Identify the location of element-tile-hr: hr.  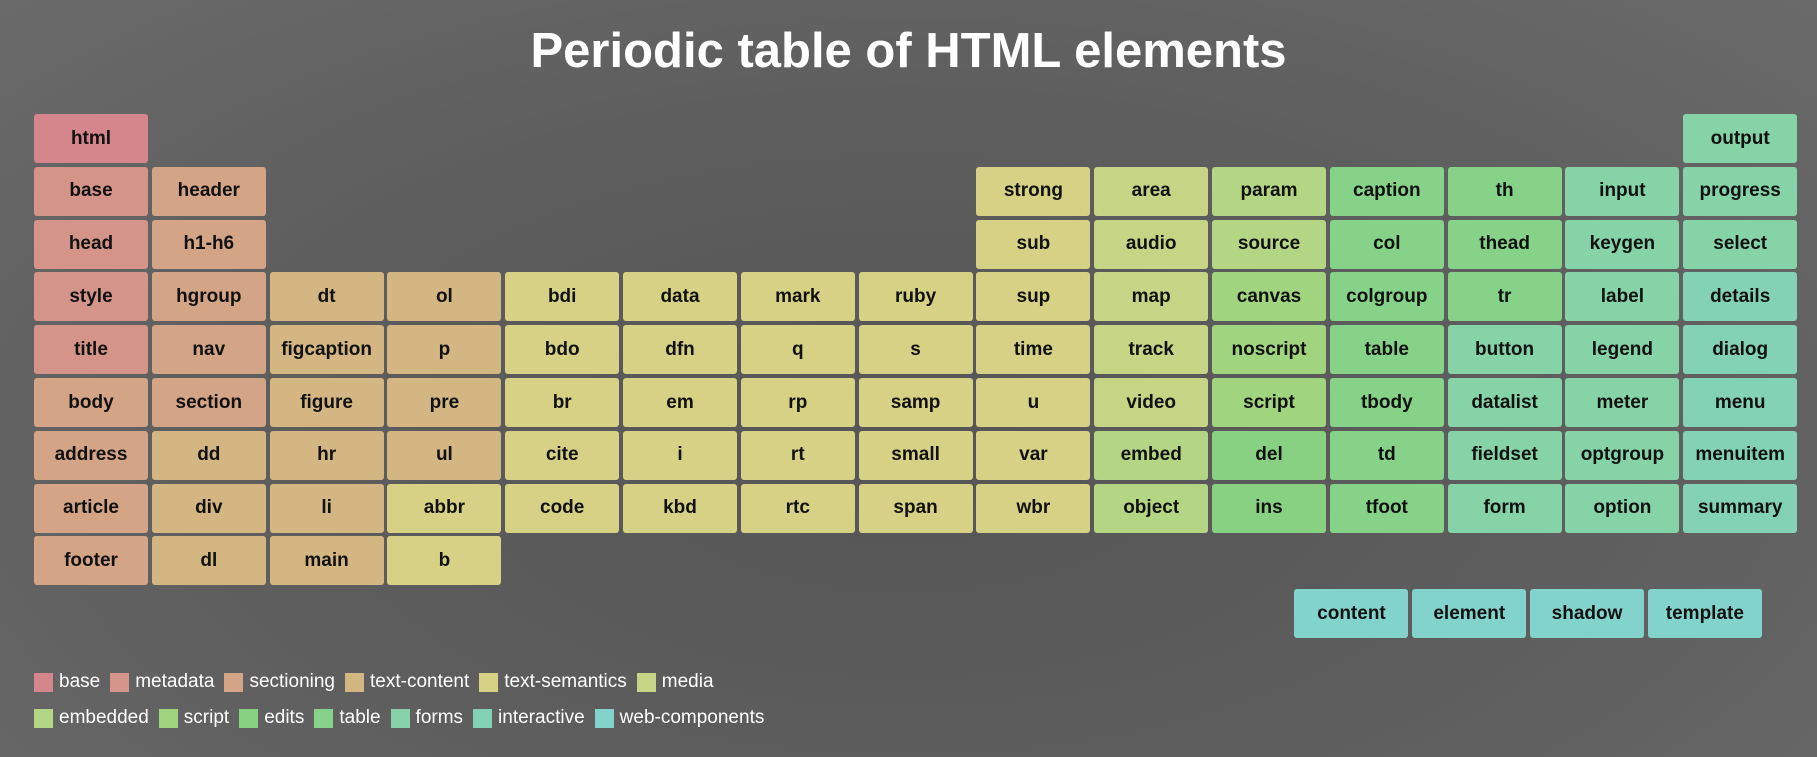
(326, 455).